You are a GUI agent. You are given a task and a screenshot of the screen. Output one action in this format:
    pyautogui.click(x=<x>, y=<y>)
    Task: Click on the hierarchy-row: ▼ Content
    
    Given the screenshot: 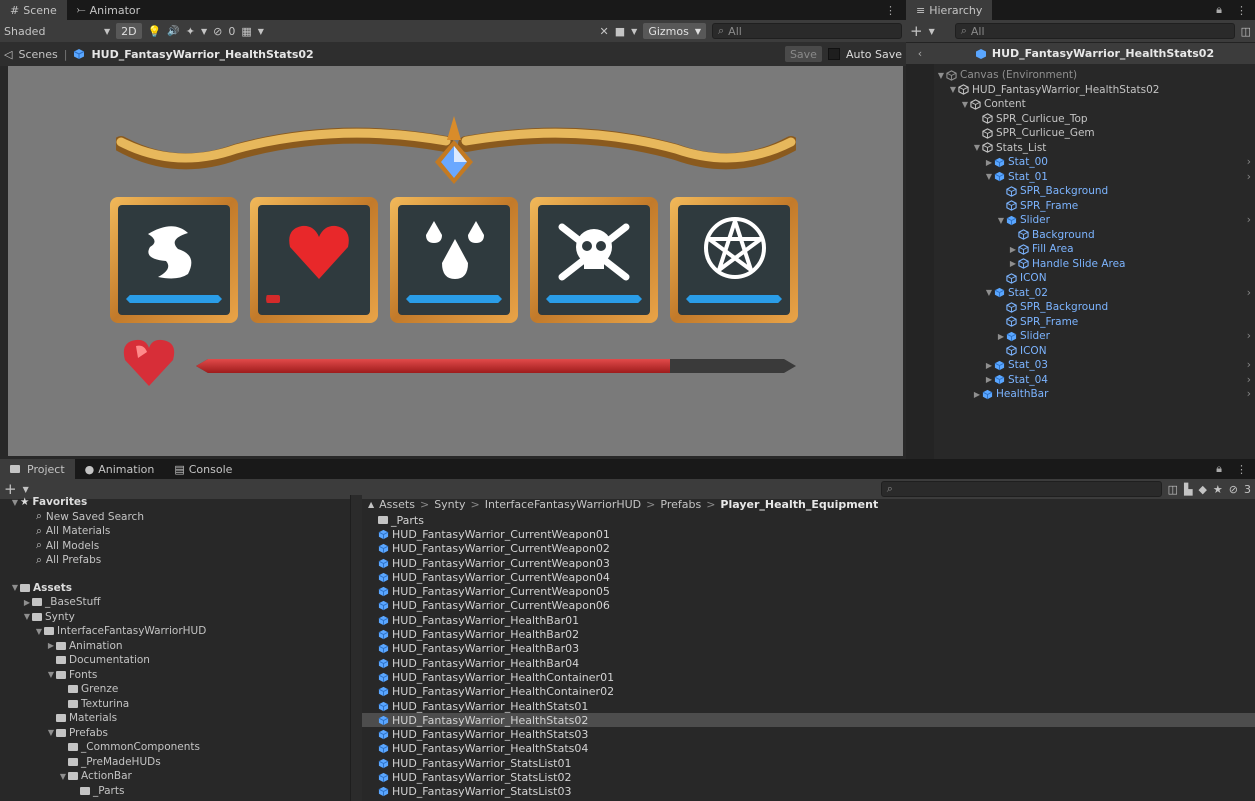 What is the action you would take?
    pyautogui.click(x=1094, y=104)
    